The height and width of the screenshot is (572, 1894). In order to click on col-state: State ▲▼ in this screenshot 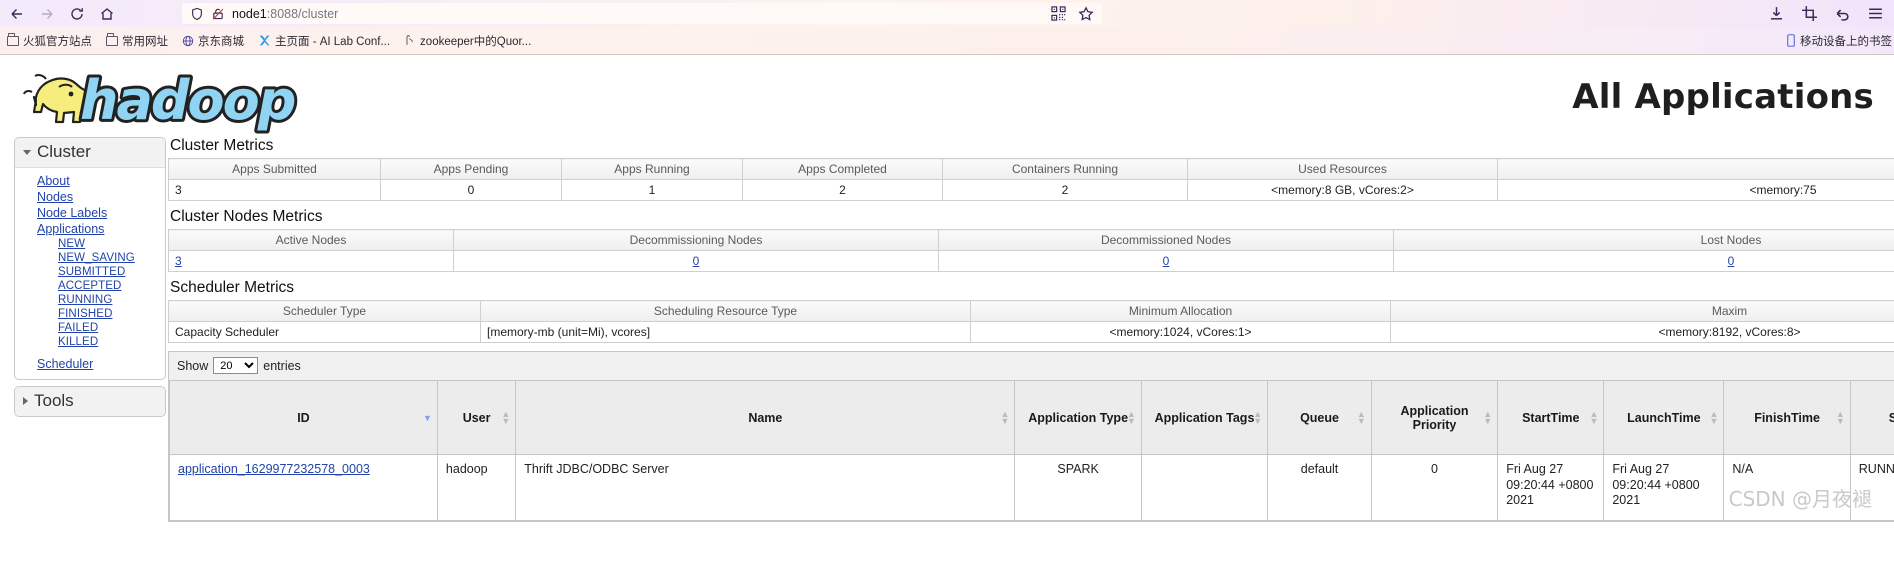, I will do `click(1871, 417)`.